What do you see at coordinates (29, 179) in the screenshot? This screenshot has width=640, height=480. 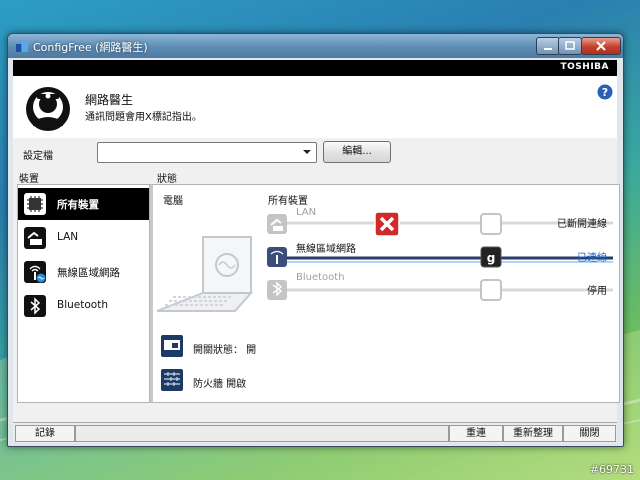 I see `devices-column-header: 裝置` at bounding box center [29, 179].